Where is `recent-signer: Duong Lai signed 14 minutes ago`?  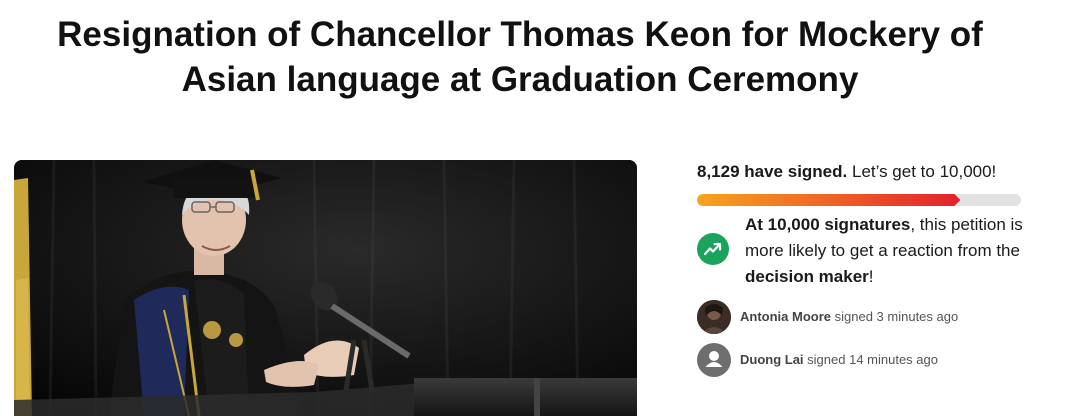 recent-signer: Duong Lai signed 14 minutes ago is located at coordinates (867, 360).